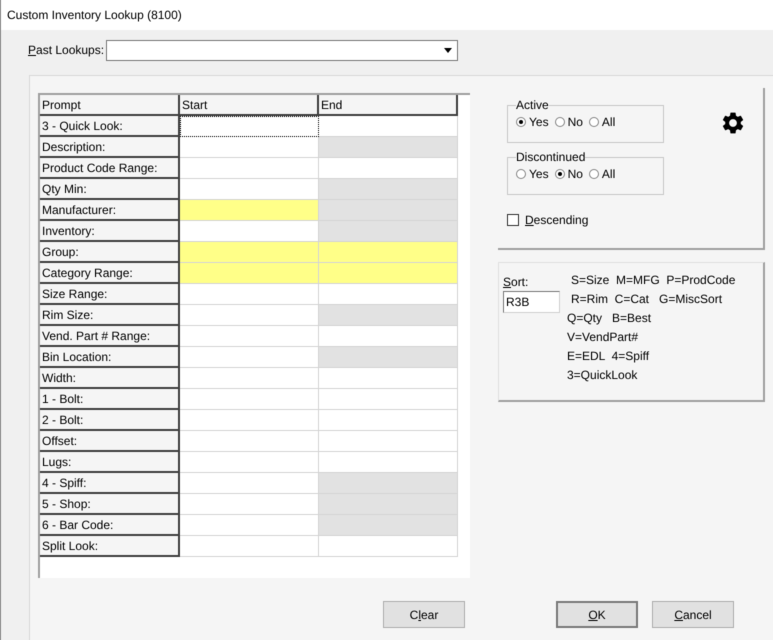  I want to click on prompt-cell: Lugs:, so click(110, 462).